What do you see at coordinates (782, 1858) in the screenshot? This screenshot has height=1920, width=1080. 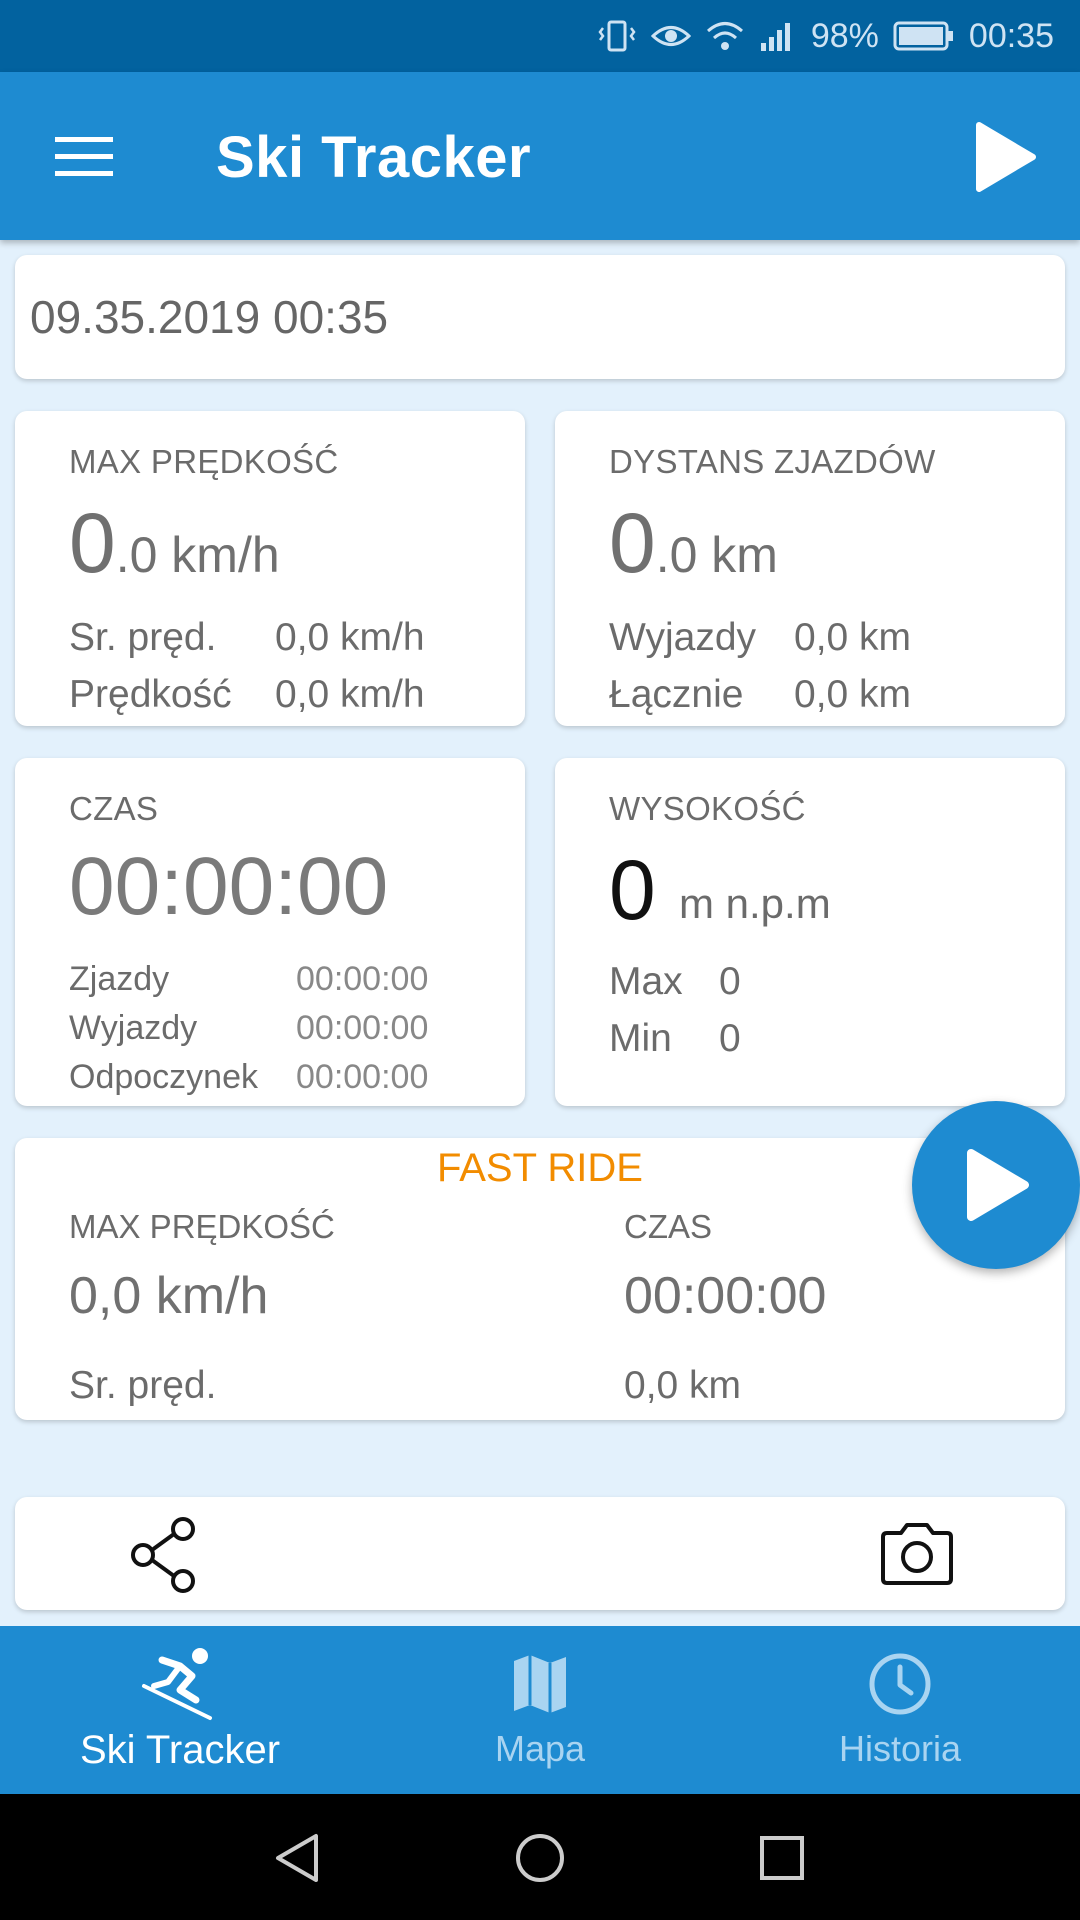 I see `recents-icon` at bounding box center [782, 1858].